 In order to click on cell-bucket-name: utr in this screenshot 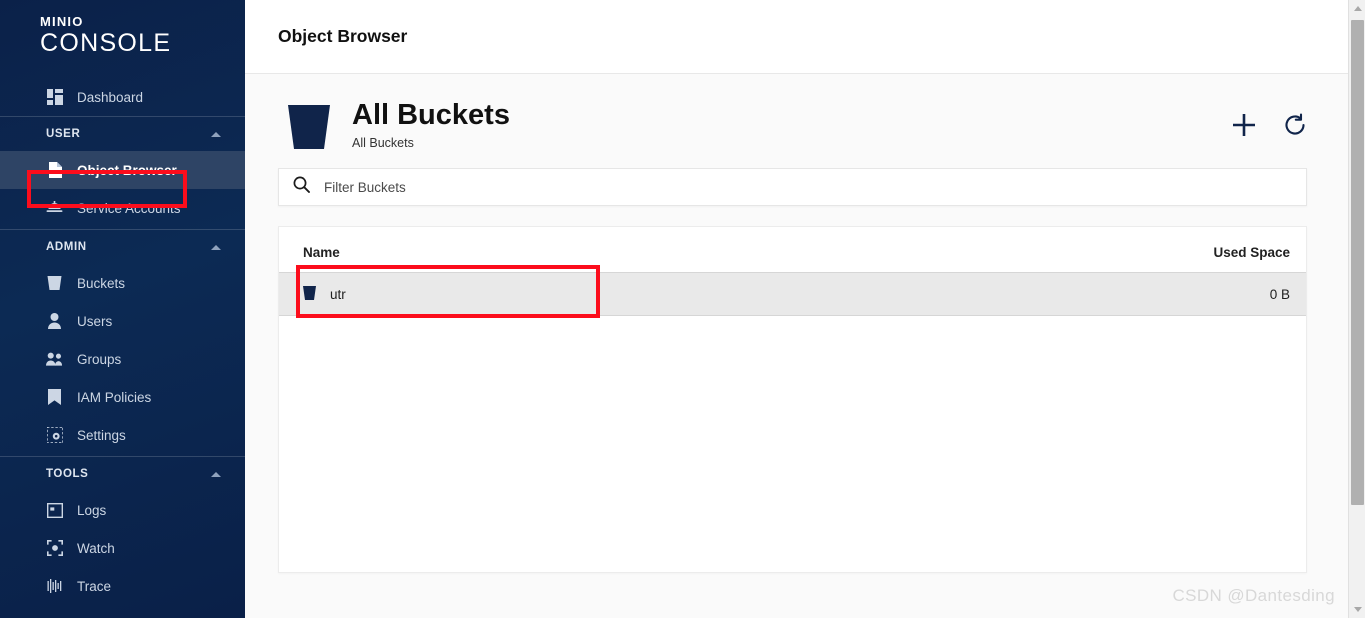, I will do `click(638, 294)`.